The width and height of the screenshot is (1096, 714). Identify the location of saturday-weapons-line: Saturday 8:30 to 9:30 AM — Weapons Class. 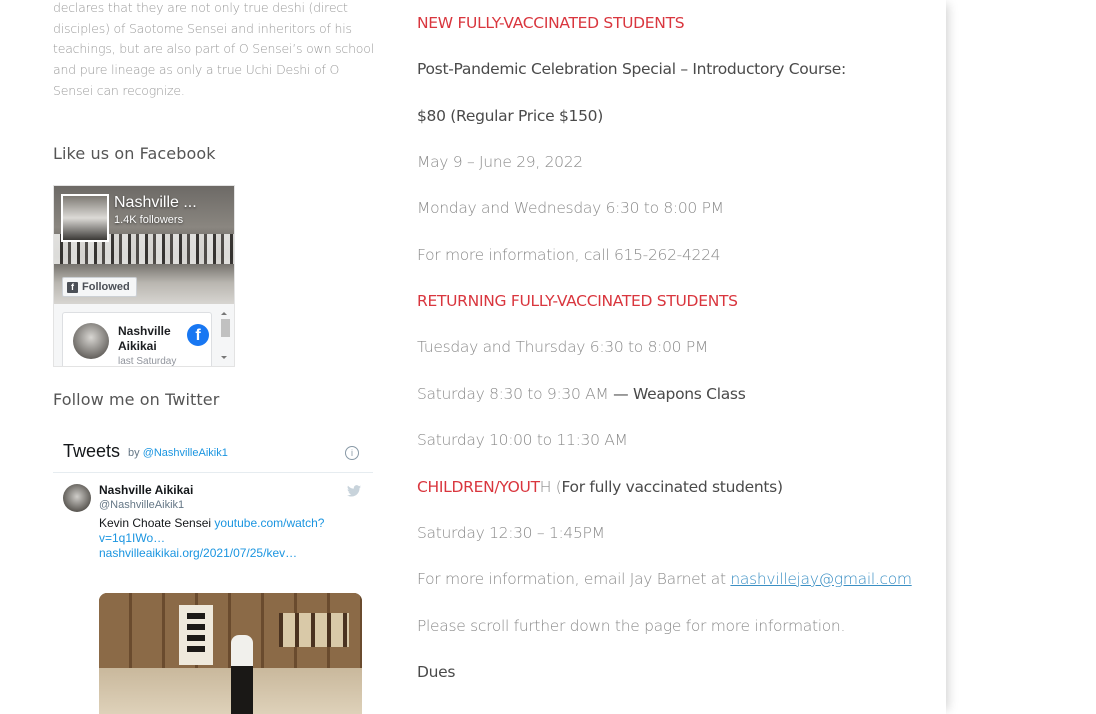
(581, 394).